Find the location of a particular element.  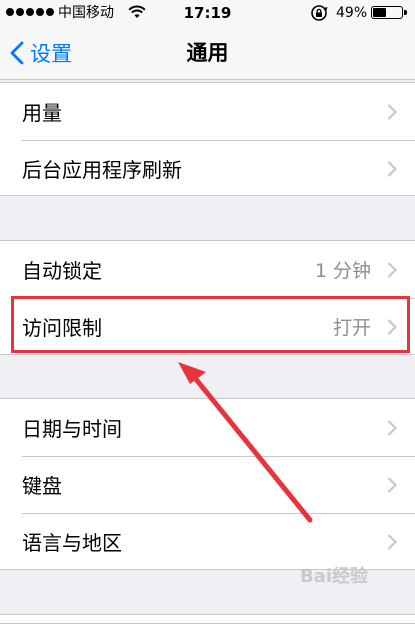

row-background-app-refresh: 后台应用程序刷新 is located at coordinates (207, 168).